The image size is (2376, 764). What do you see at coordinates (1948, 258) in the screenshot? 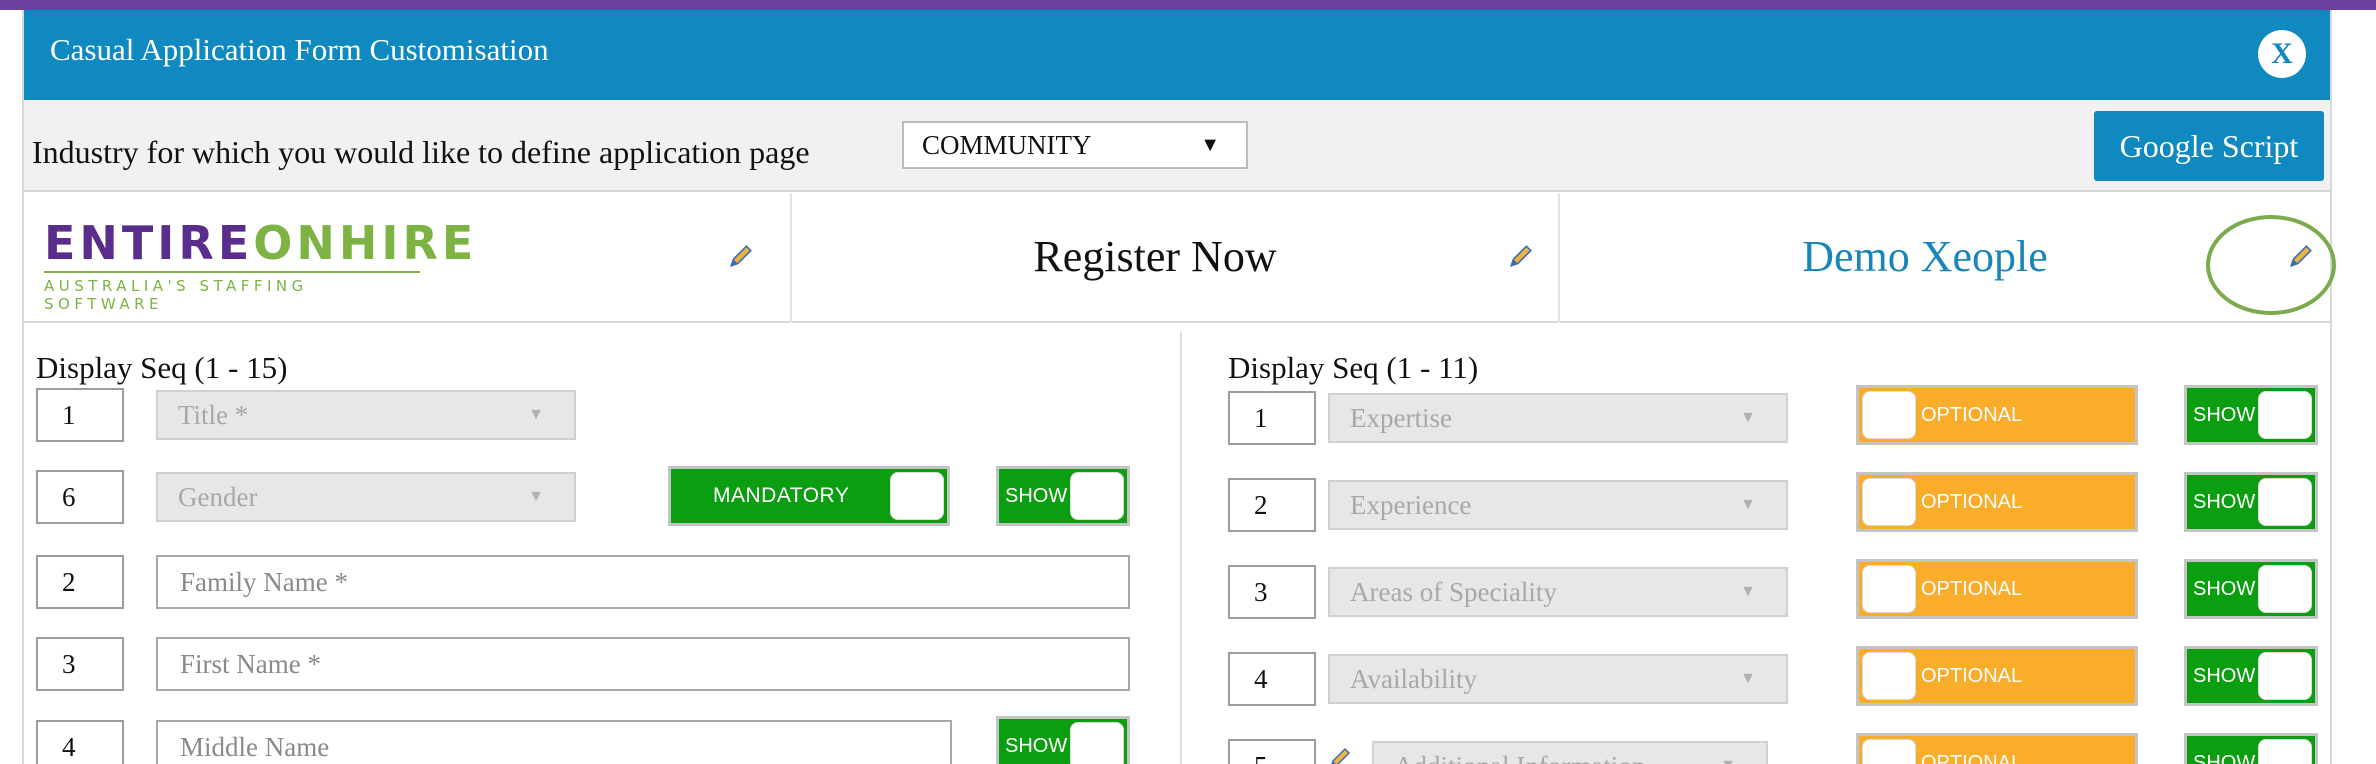
I see `company-cell: Demo Xeople` at bounding box center [1948, 258].